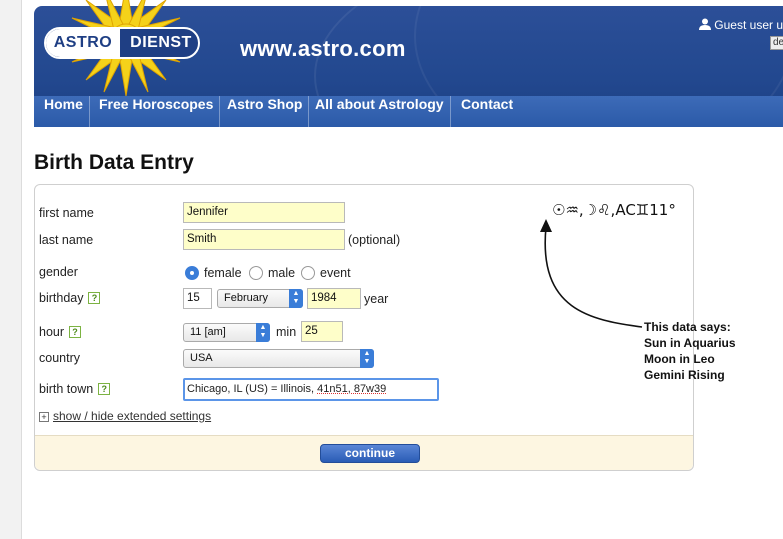  Describe the element at coordinates (192, 273) in the screenshot. I see `gender-female-radio` at that location.